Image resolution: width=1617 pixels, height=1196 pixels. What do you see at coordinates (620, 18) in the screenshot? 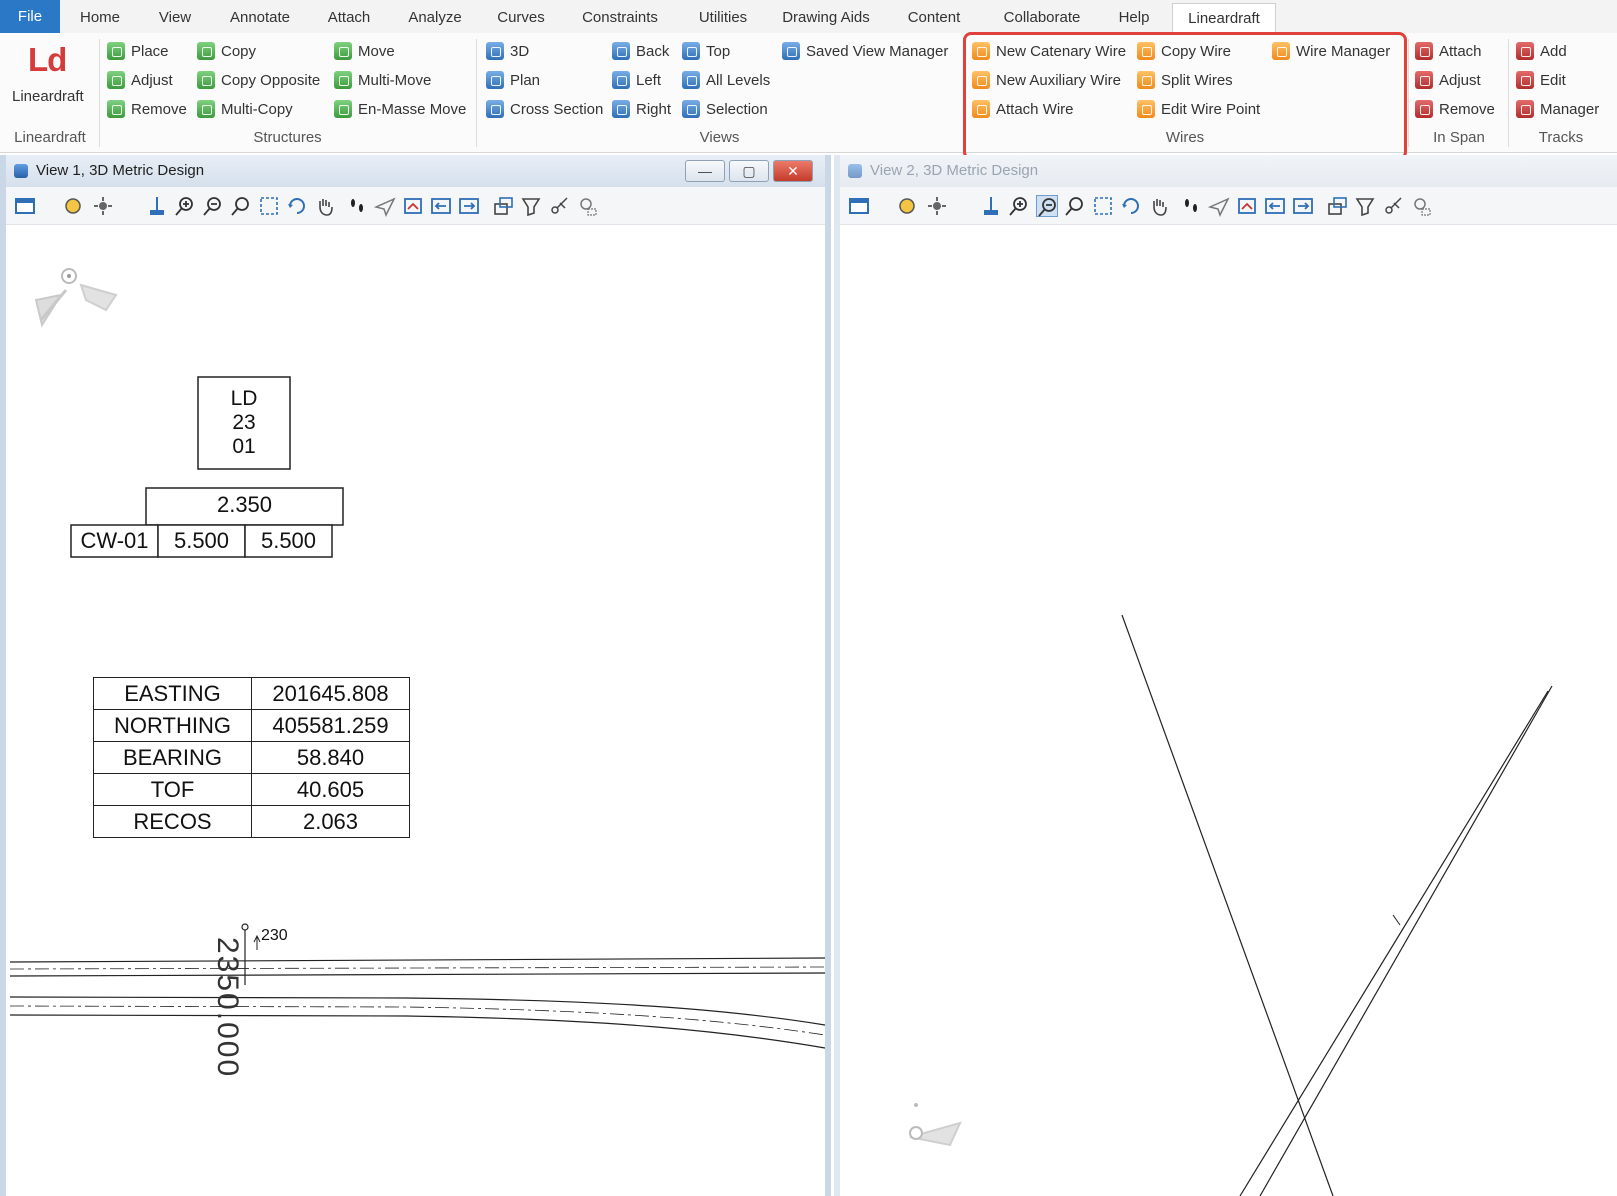
I see `tab-constraints: Constraints` at bounding box center [620, 18].